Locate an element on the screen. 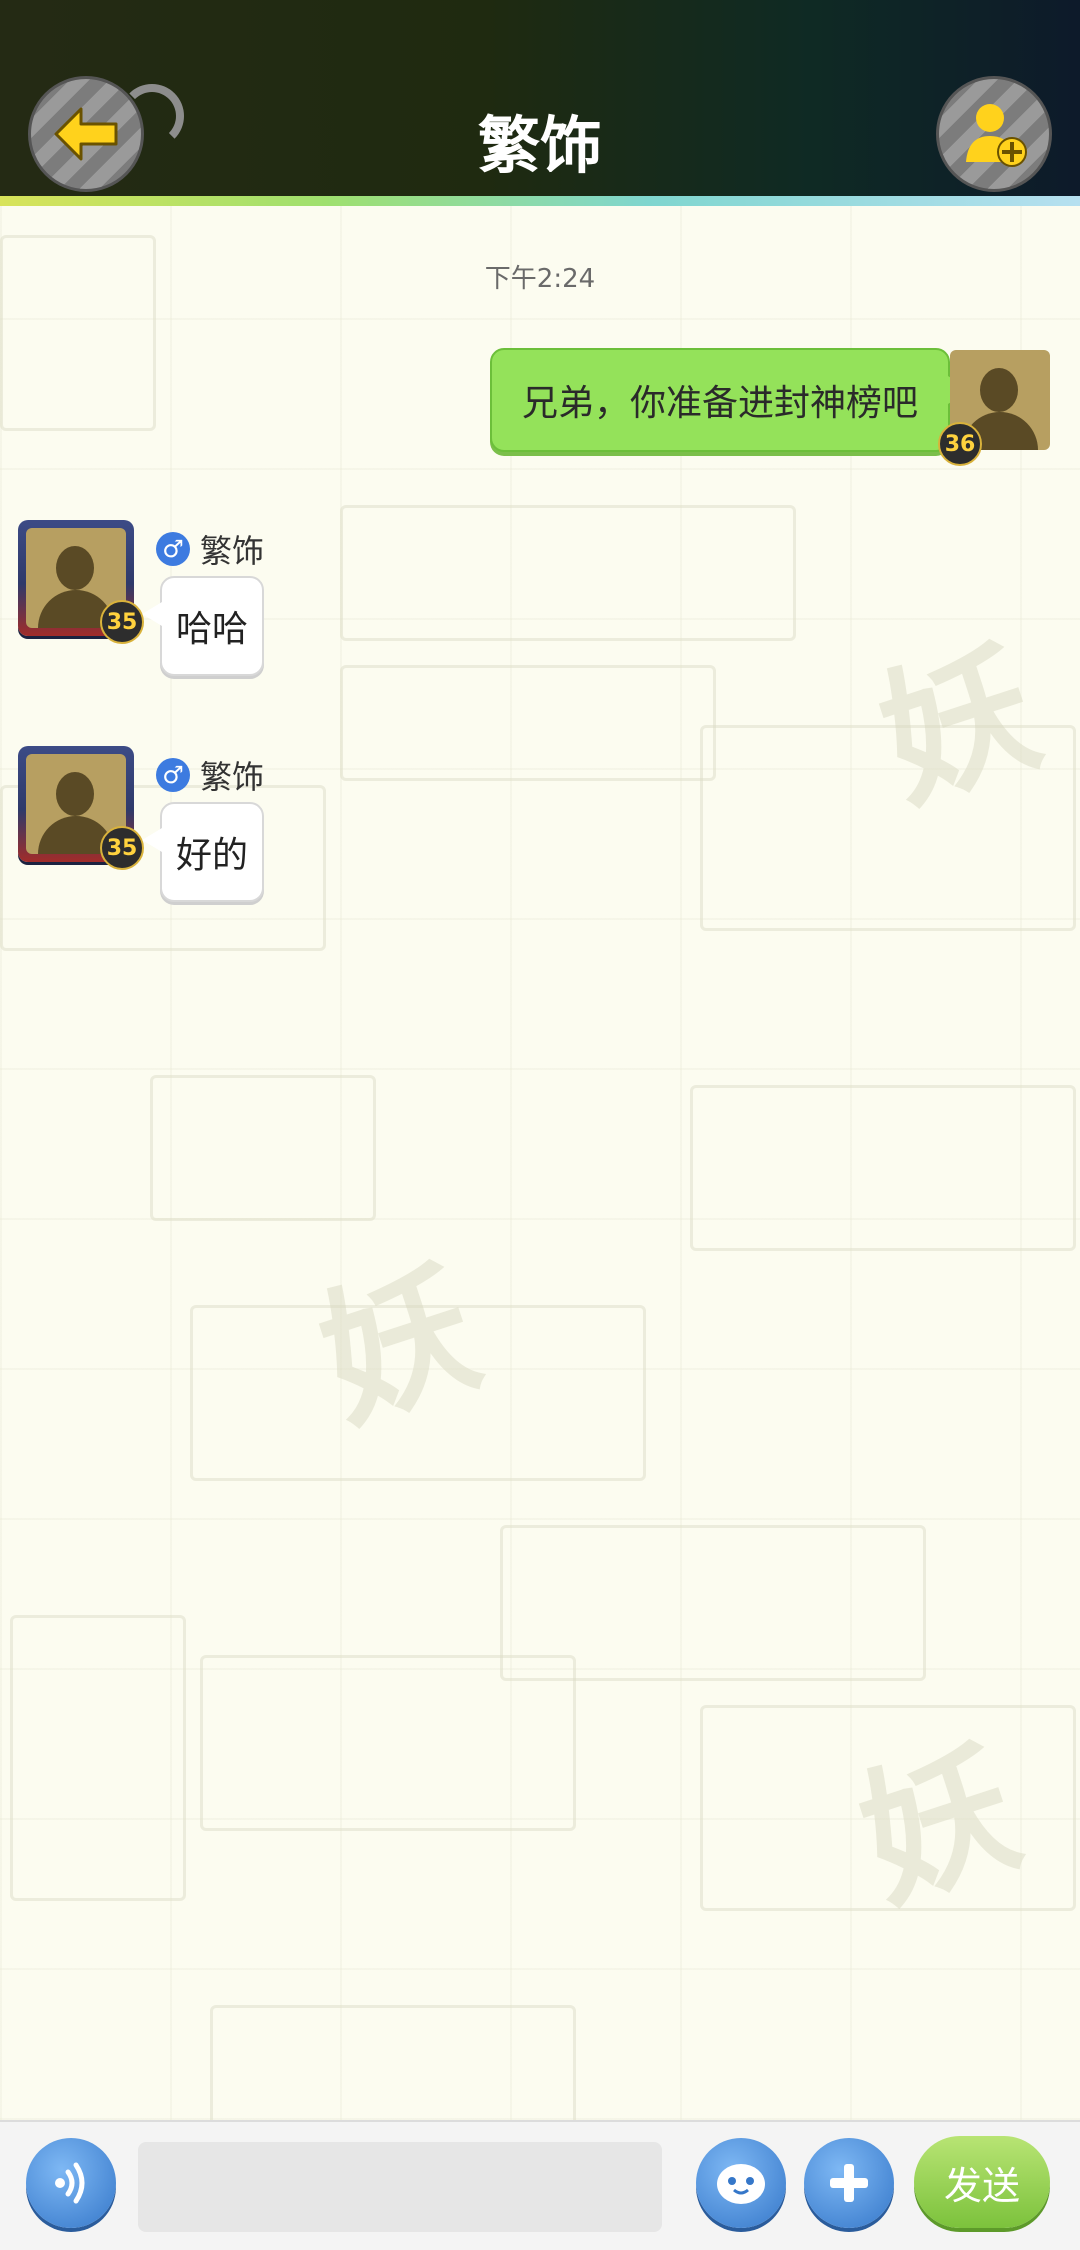 The height and width of the screenshot is (2250, 1080). sent-message-bubble: 兄弟，你准备进封神榜吧 is located at coordinates (730, 400).